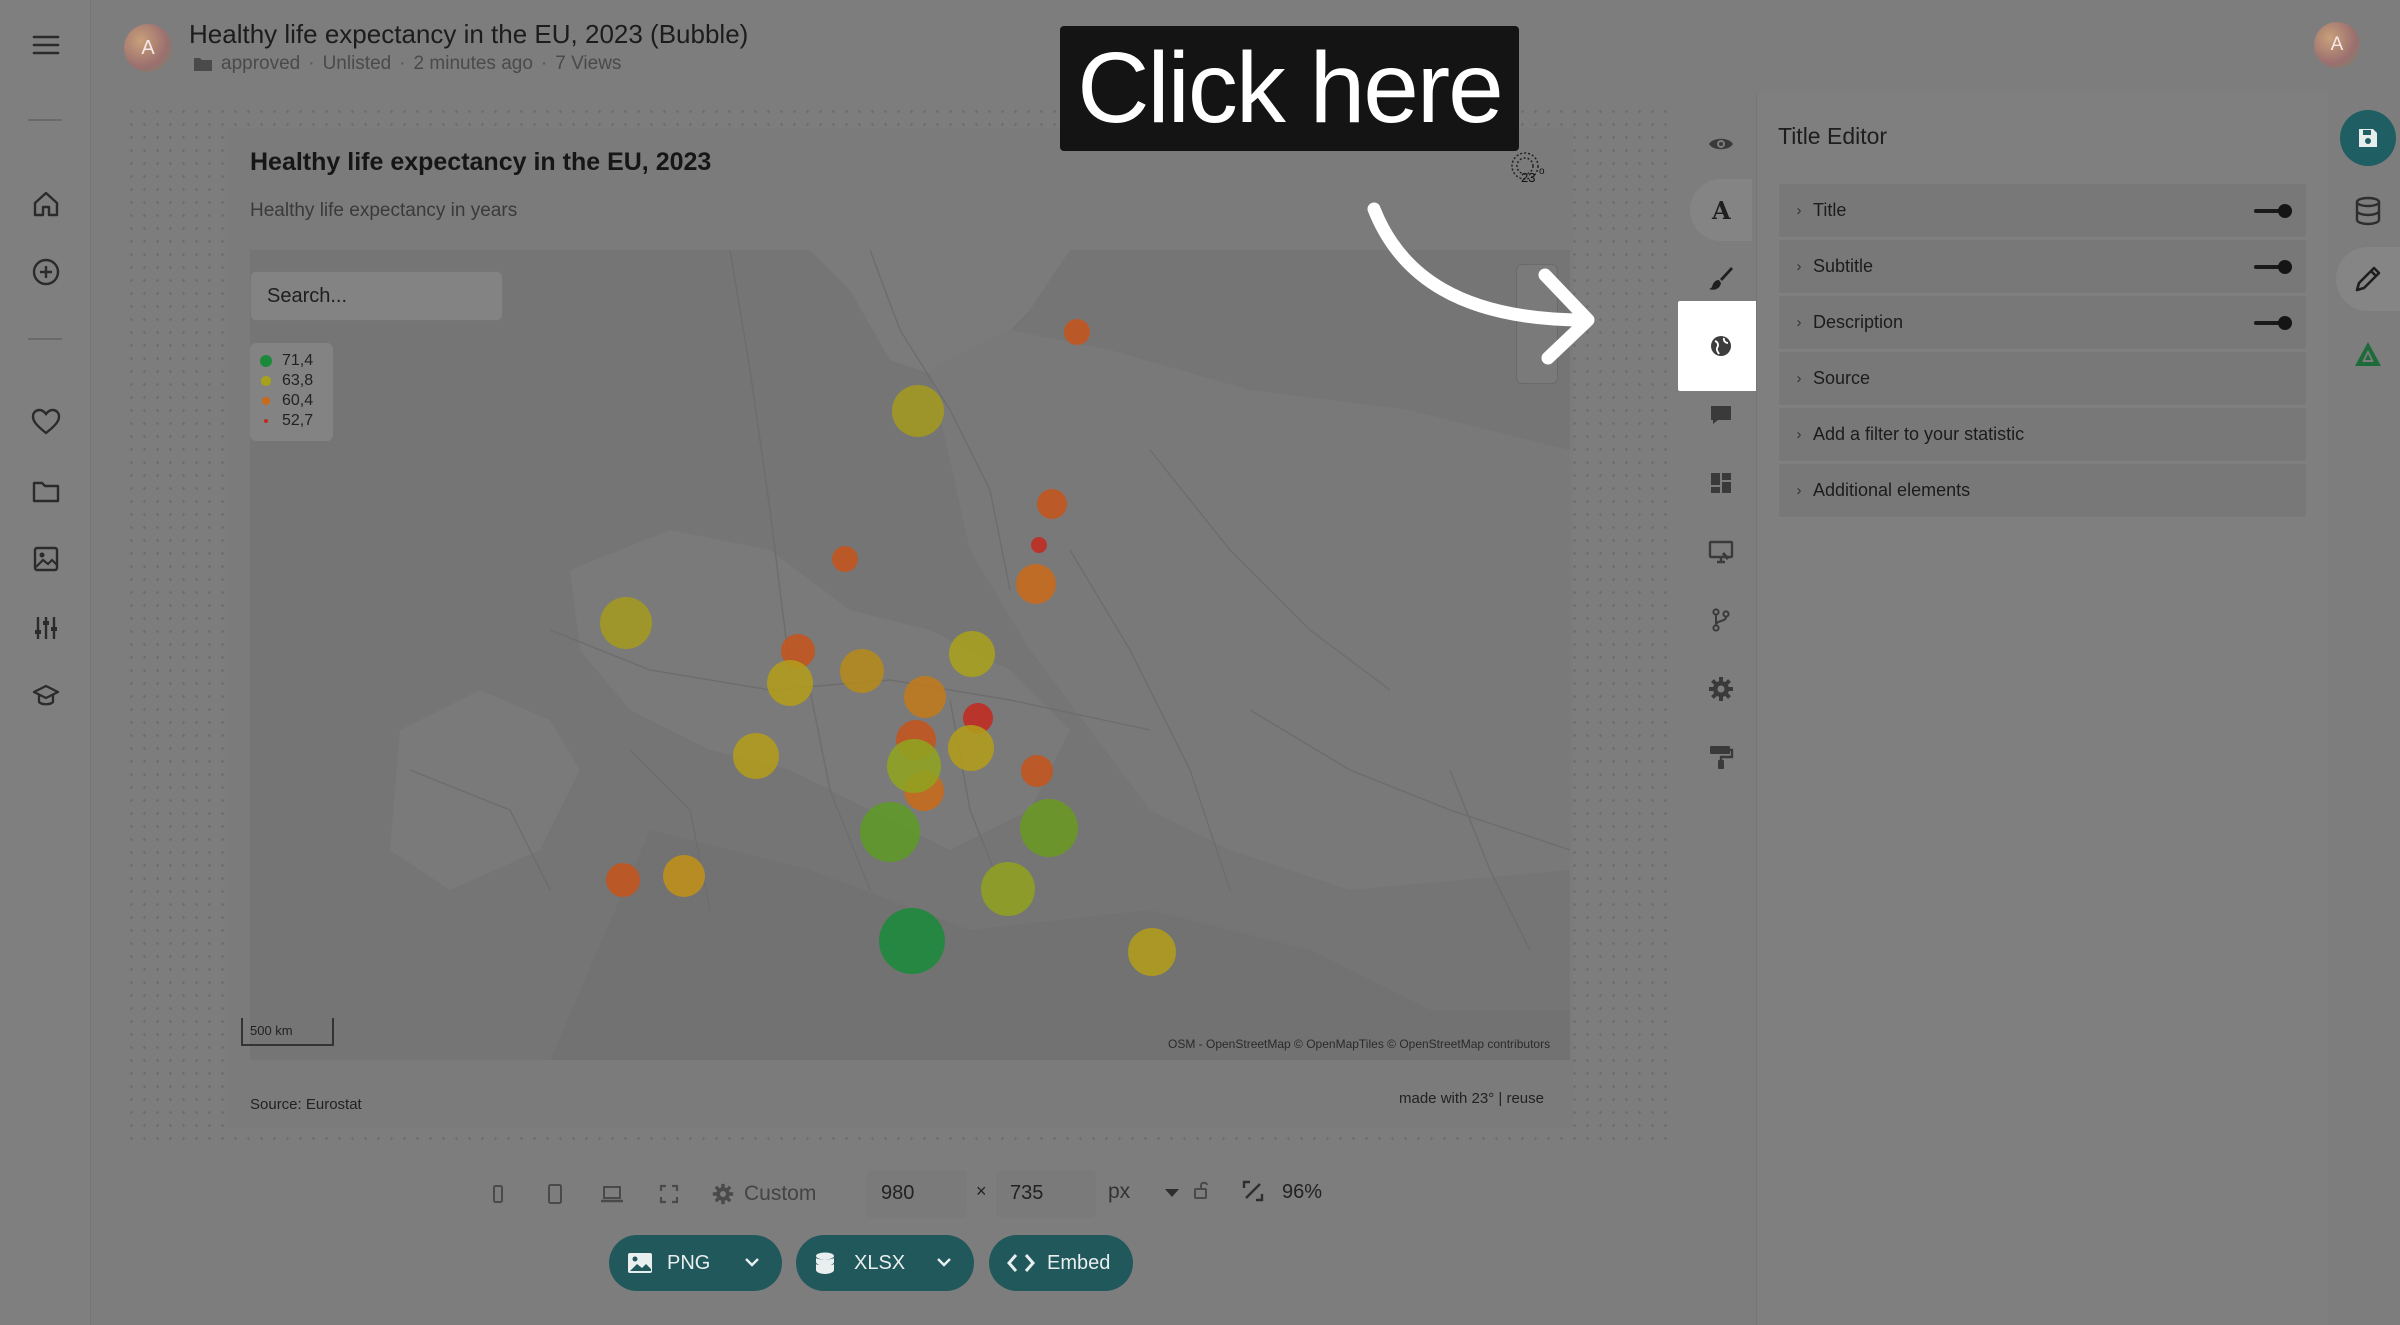 The width and height of the screenshot is (2400, 1325). What do you see at coordinates (2042, 379) in the screenshot?
I see `accordion-section: › Source` at bounding box center [2042, 379].